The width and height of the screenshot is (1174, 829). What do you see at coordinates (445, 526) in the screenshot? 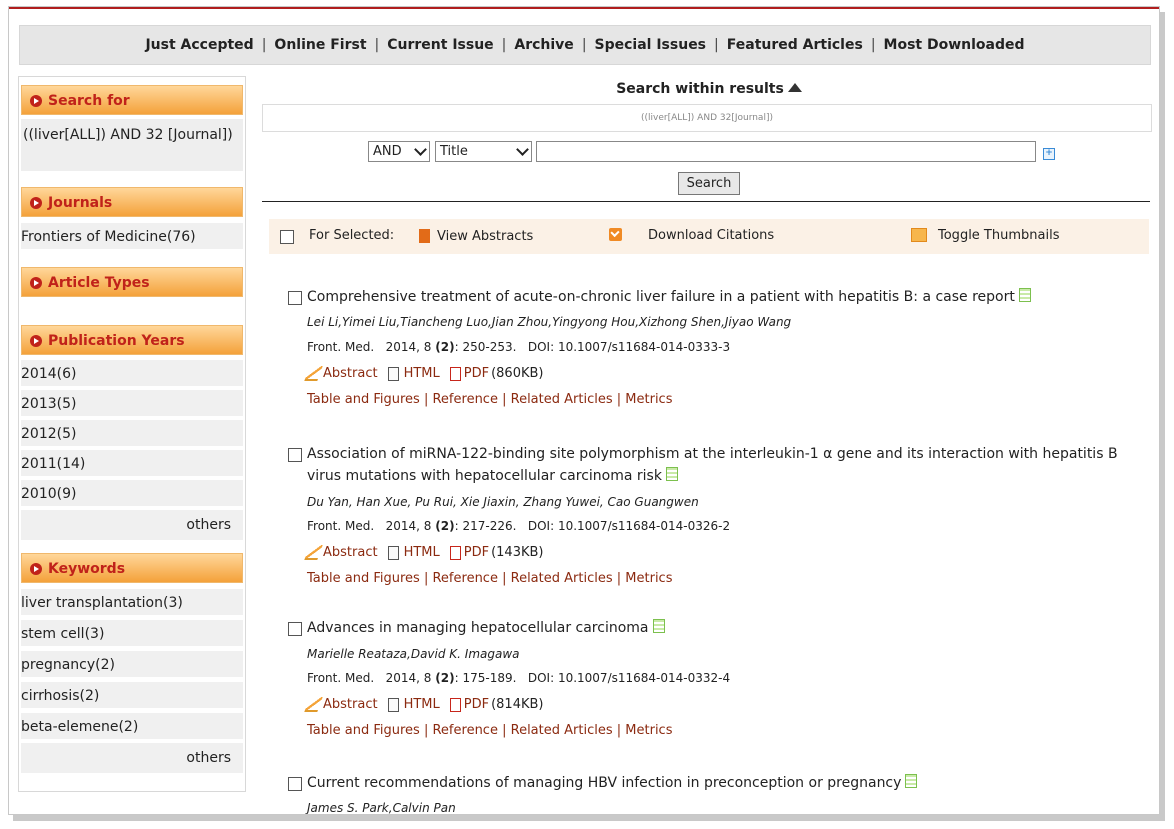
I see `article-issue: (2)` at bounding box center [445, 526].